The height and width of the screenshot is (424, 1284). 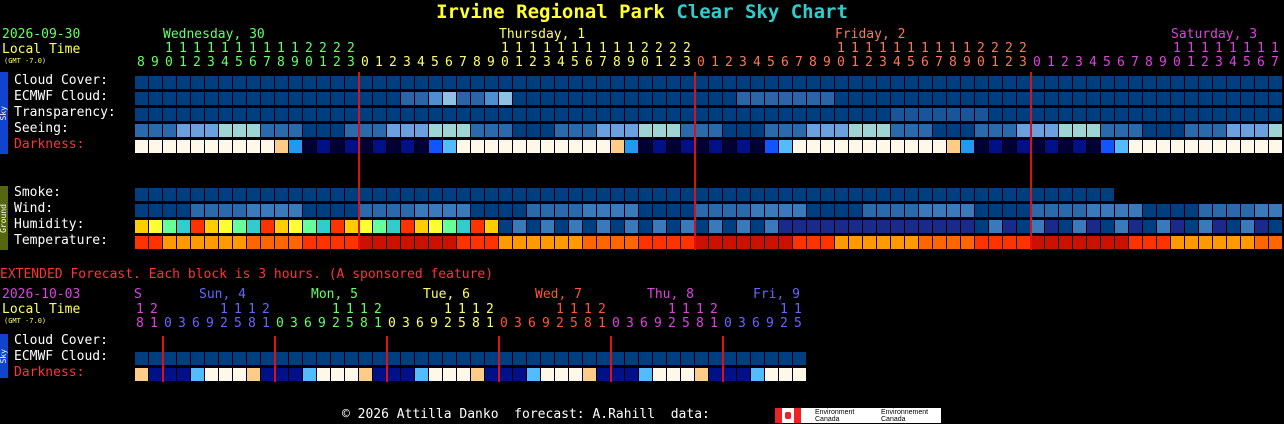 What do you see at coordinates (65, 113) in the screenshot?
I see `label-transparency: Transparency:` at bounding box center [65, 113].